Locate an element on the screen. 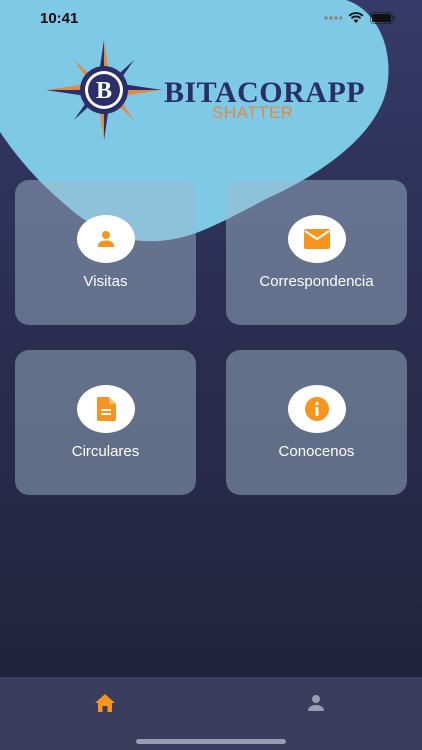  card-correspondencia: Correspondencia is located at coordinates (316, 252).